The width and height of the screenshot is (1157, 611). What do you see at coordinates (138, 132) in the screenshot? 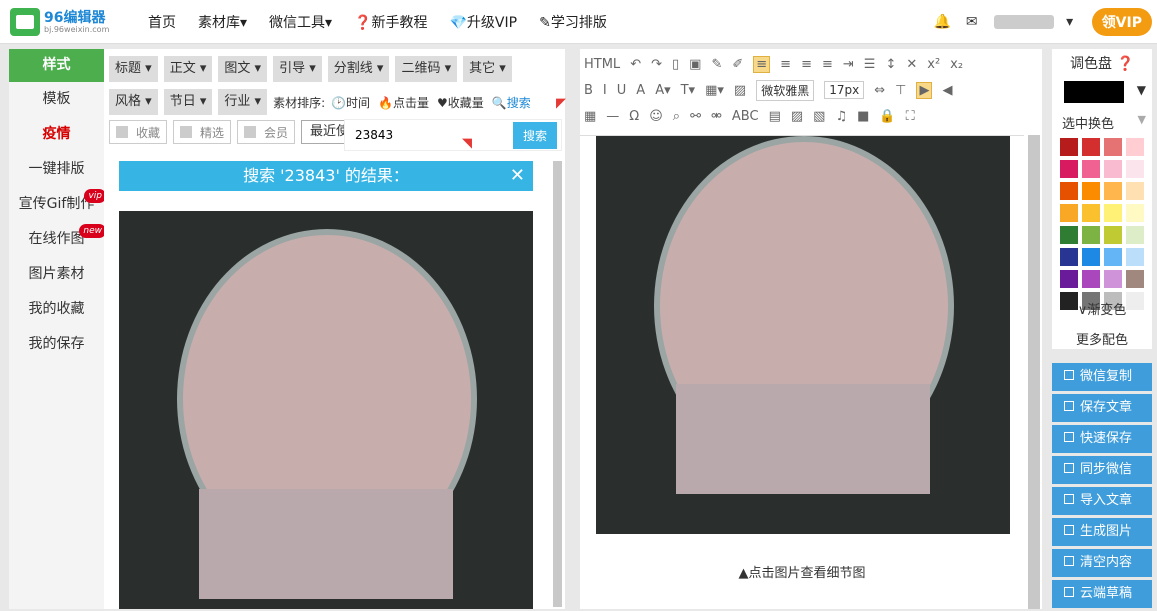
I see `check-favorite: 收藏` at bounding box center [138, 132].